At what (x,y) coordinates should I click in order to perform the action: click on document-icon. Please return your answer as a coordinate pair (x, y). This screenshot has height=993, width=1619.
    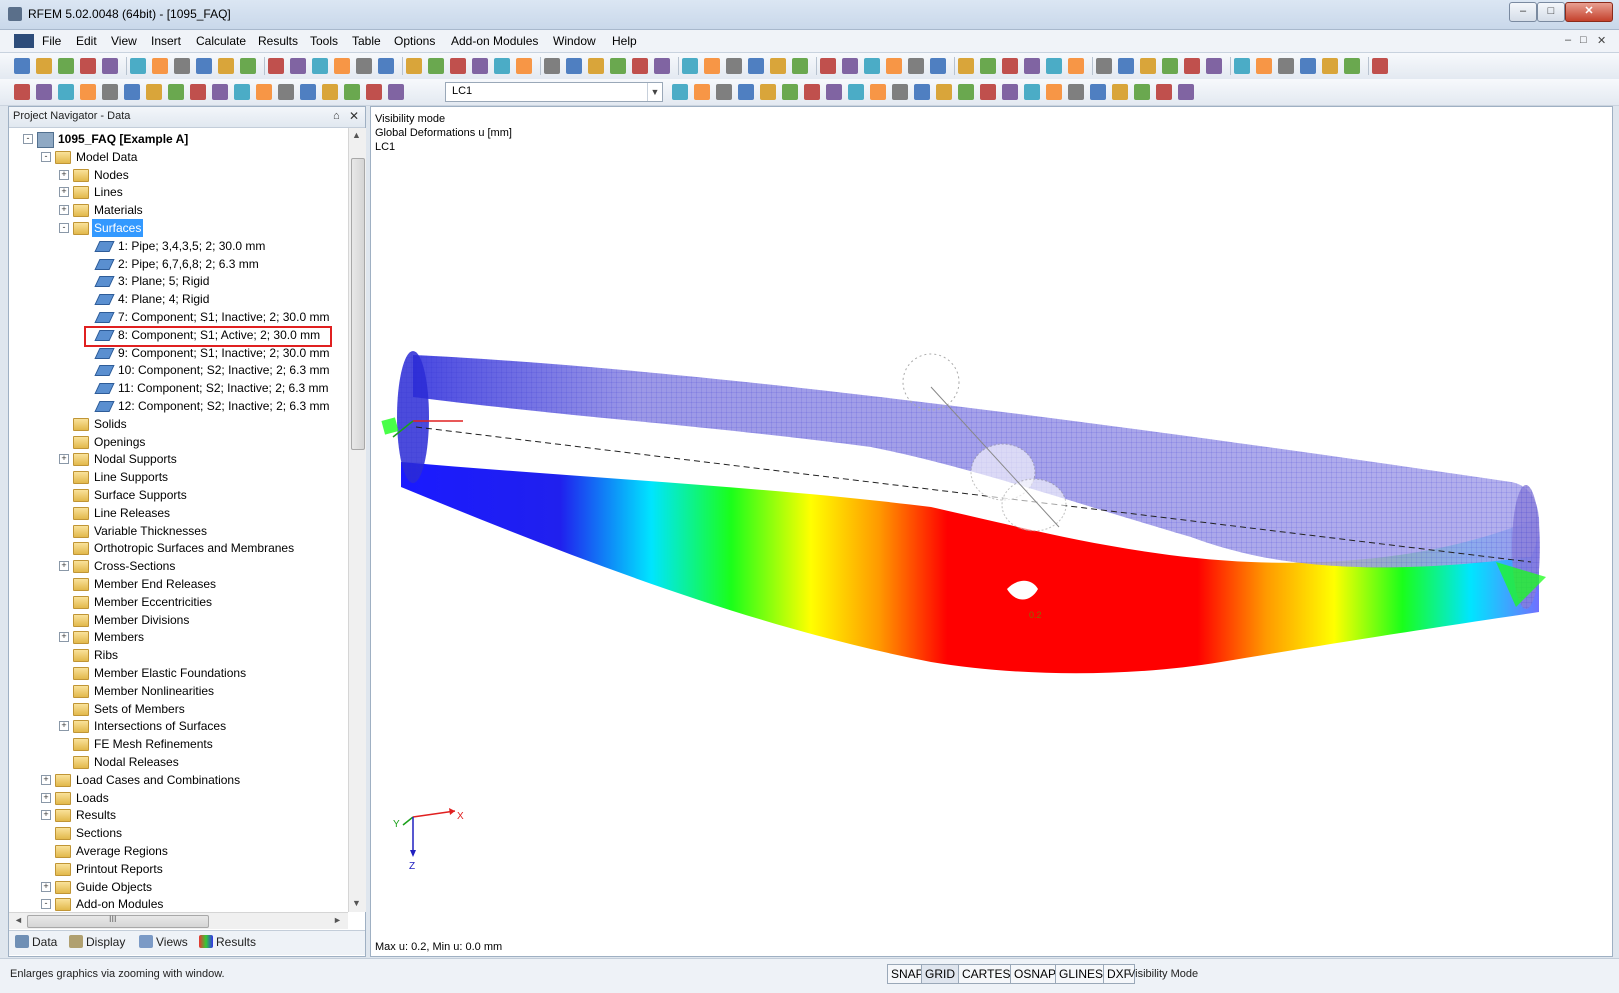
    Looking at the image, I should click on (24, 41).